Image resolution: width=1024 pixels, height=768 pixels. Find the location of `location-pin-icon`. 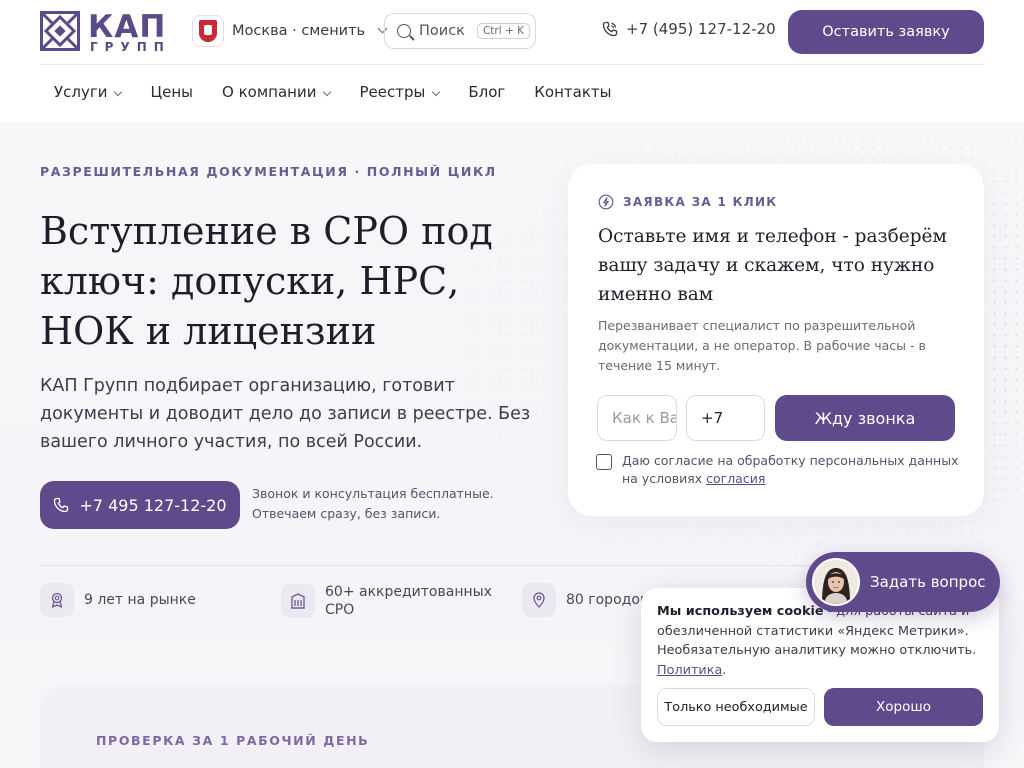

location-pin-icon is located at coordinates (539, 600).